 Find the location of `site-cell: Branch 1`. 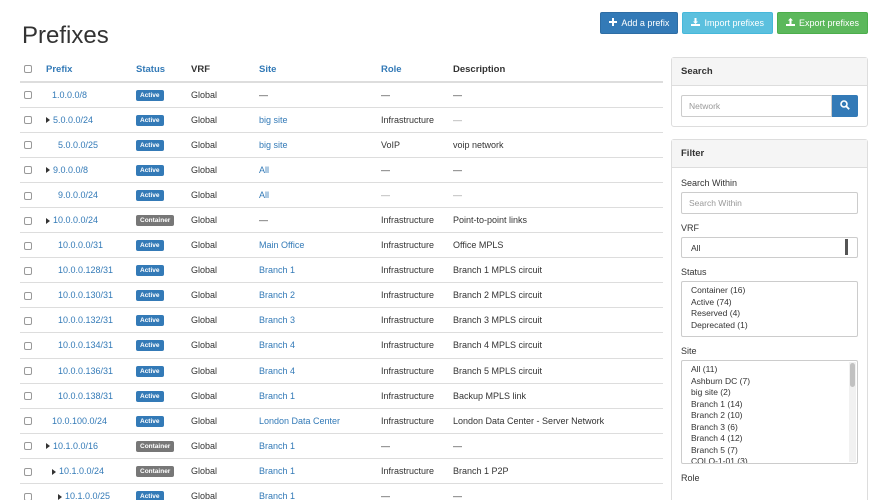

site-cell: Branch 1 is located at coordinates (316, 491).